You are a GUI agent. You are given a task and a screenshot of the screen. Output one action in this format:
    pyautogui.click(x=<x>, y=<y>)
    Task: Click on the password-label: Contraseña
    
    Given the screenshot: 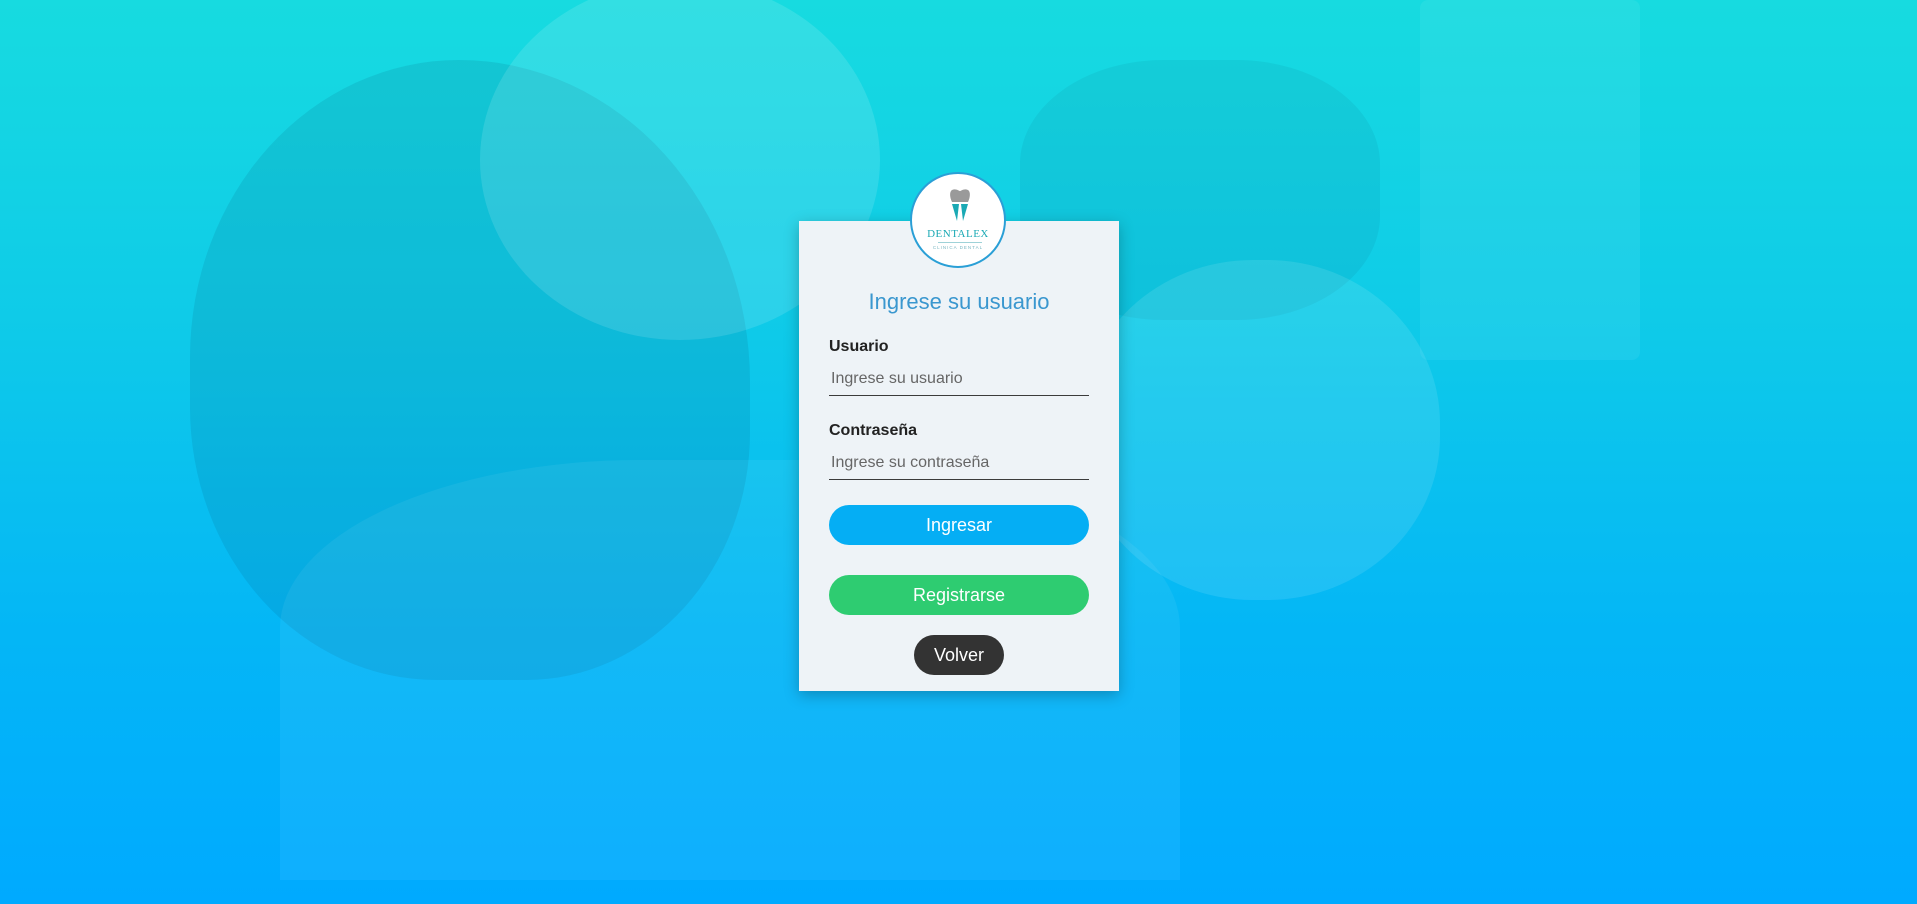 What is the action you would take?
    pyautogui.click(x=873, y=430)
    